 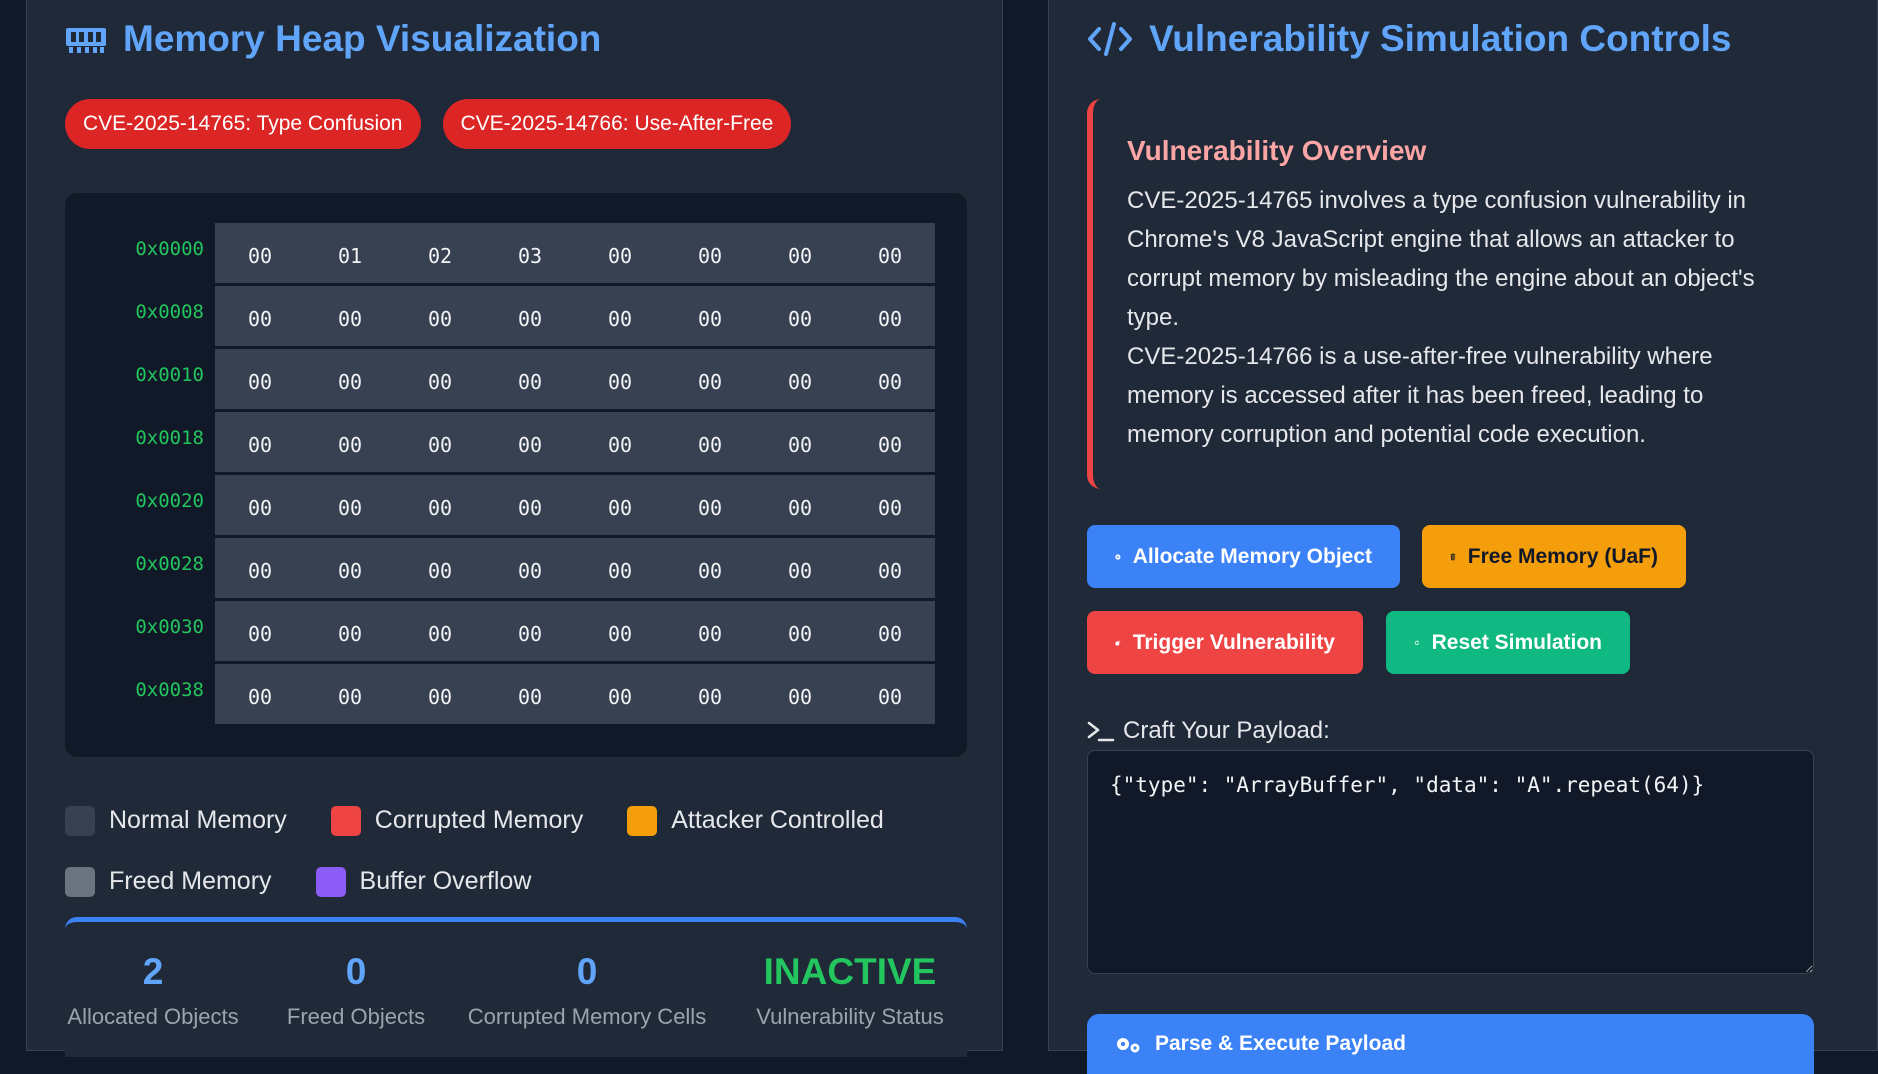 What do you see at coordinates (153, 1017) in the screenshot?
I see `stat-label: Allocated Objects` at bounding box center [153, 1017].